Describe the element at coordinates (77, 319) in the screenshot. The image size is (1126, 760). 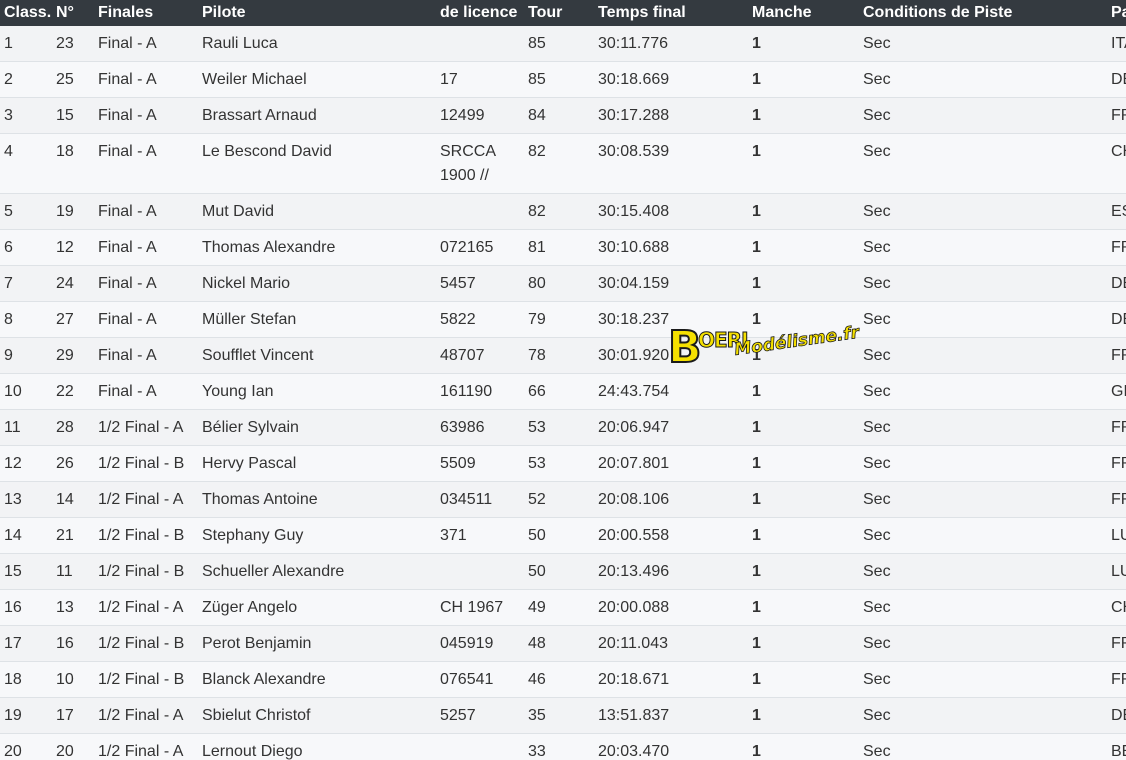
I see `cell-number: 27` at that location.